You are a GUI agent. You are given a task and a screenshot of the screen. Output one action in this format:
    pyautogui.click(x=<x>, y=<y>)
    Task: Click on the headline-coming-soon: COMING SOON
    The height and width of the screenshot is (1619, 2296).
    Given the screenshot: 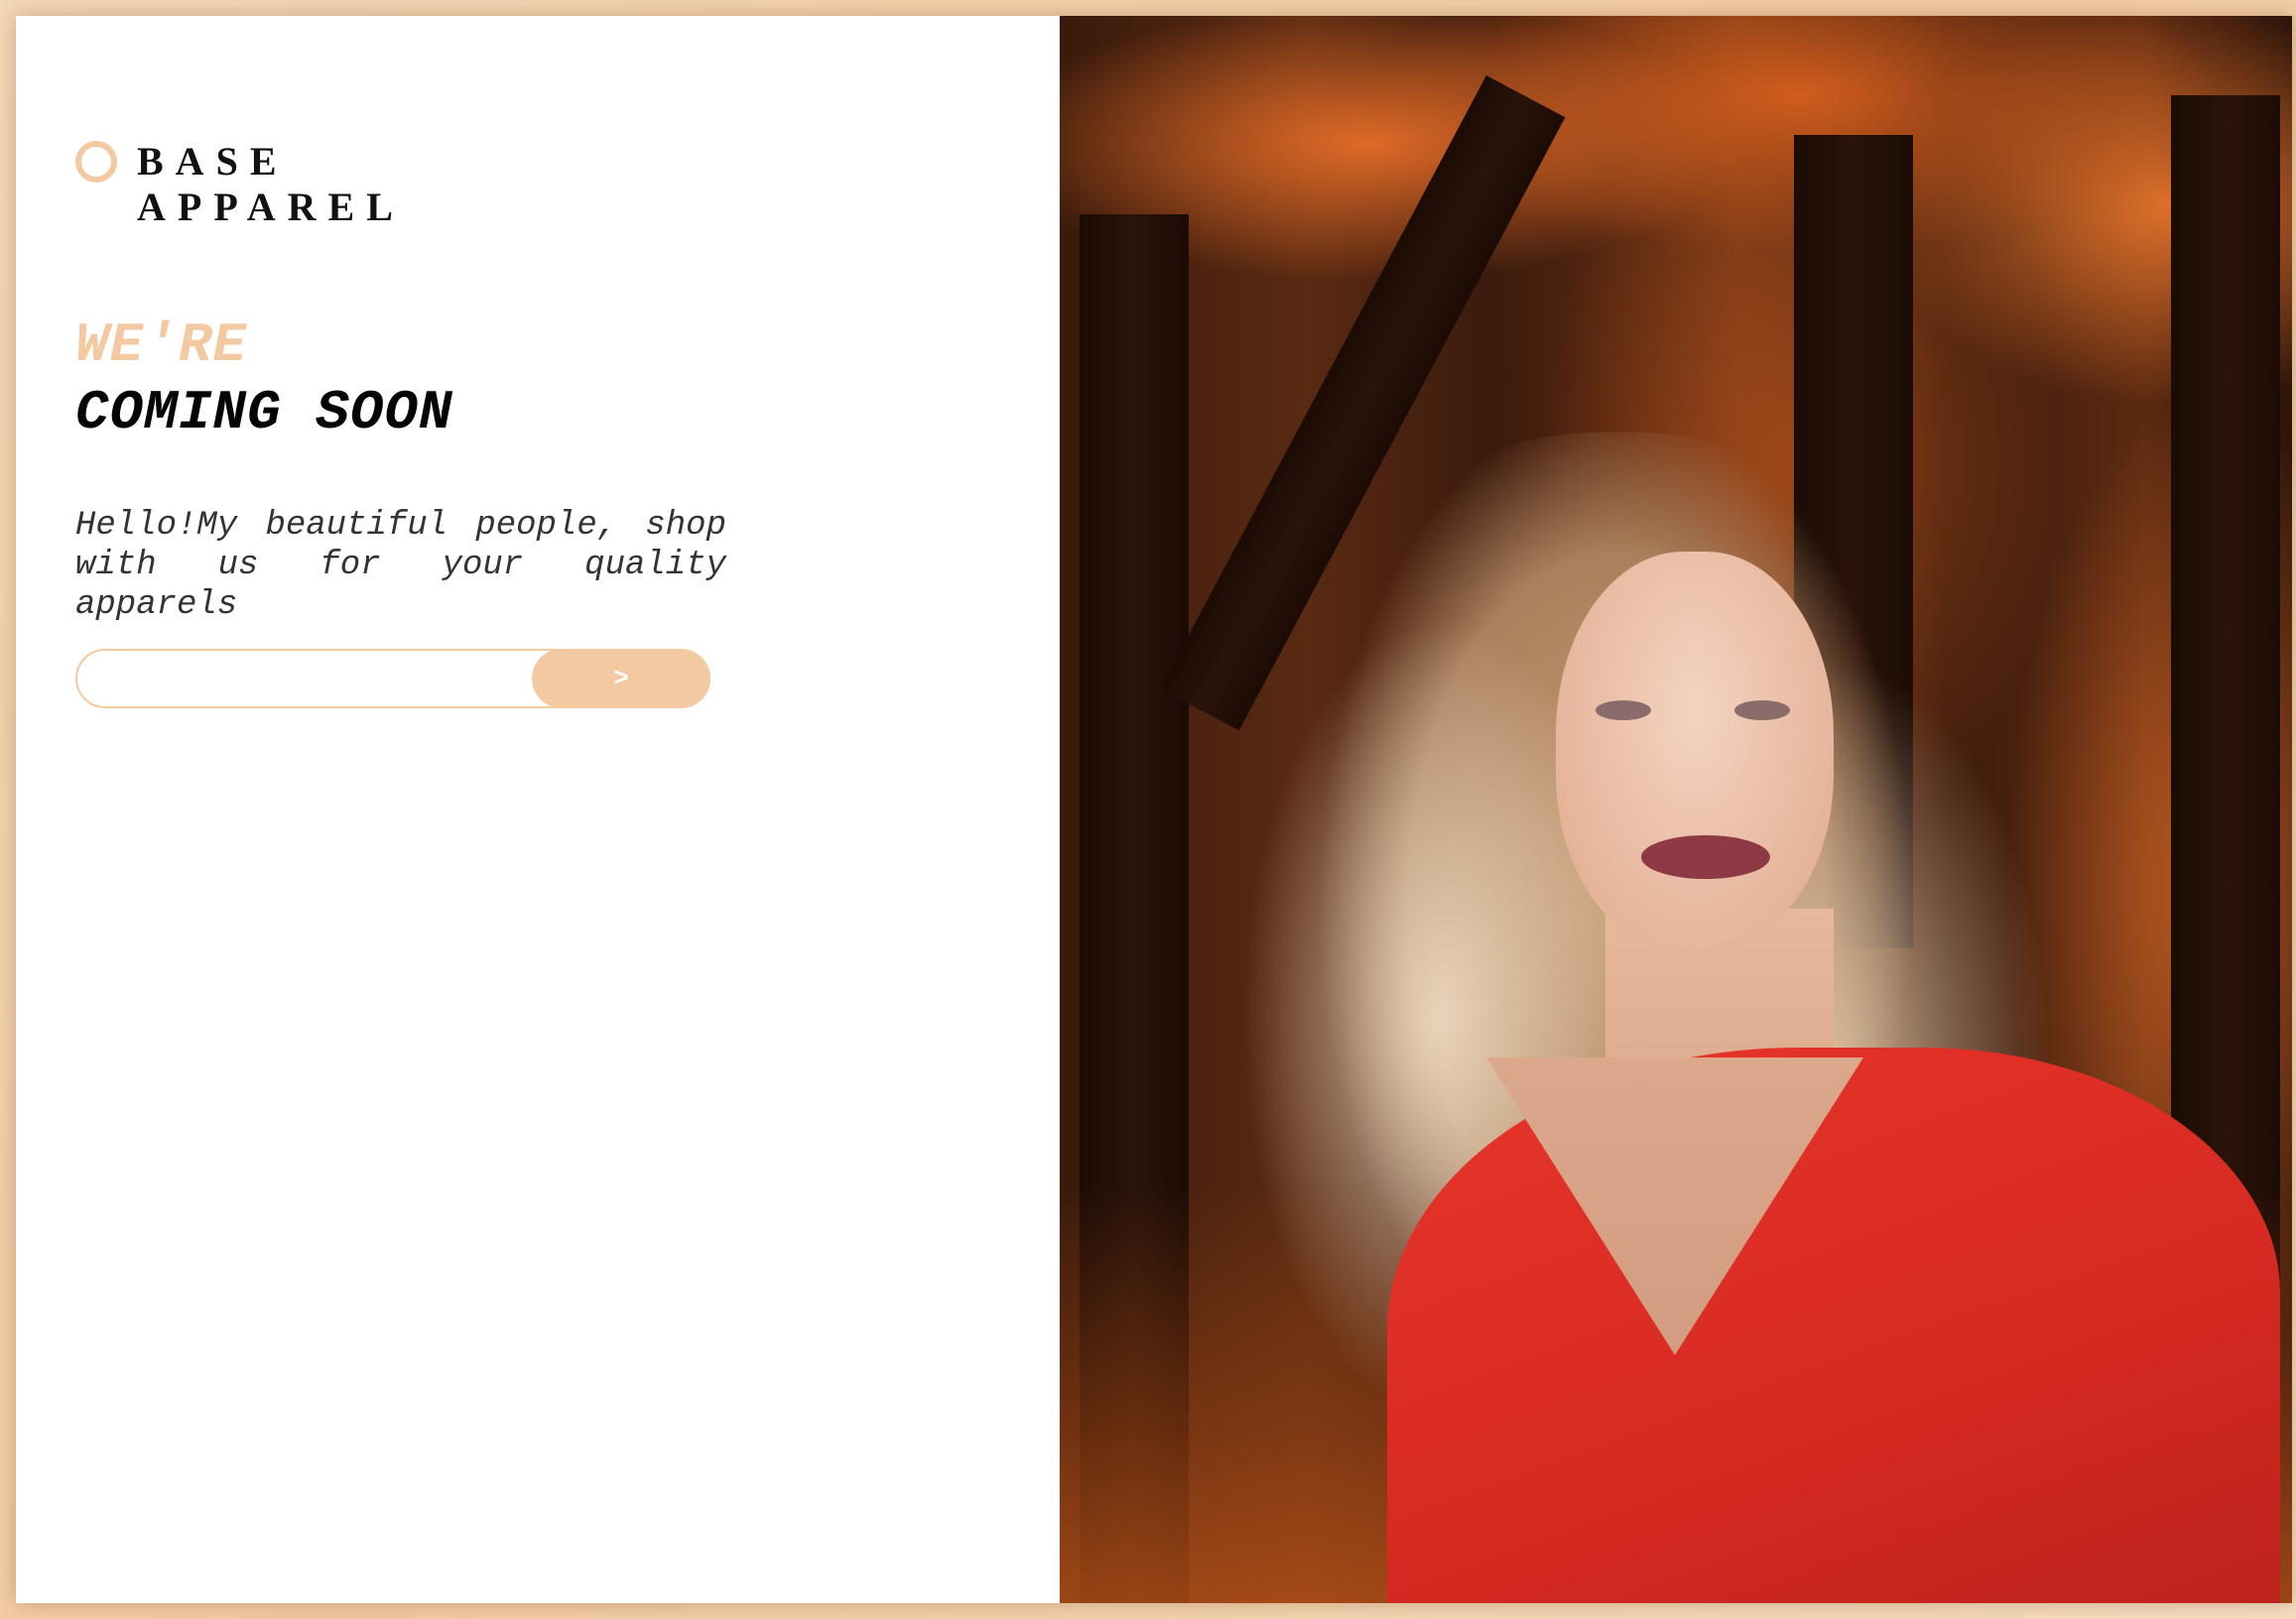 What is the action you would take?
    pyautogui.click(x=264, y=412)
    